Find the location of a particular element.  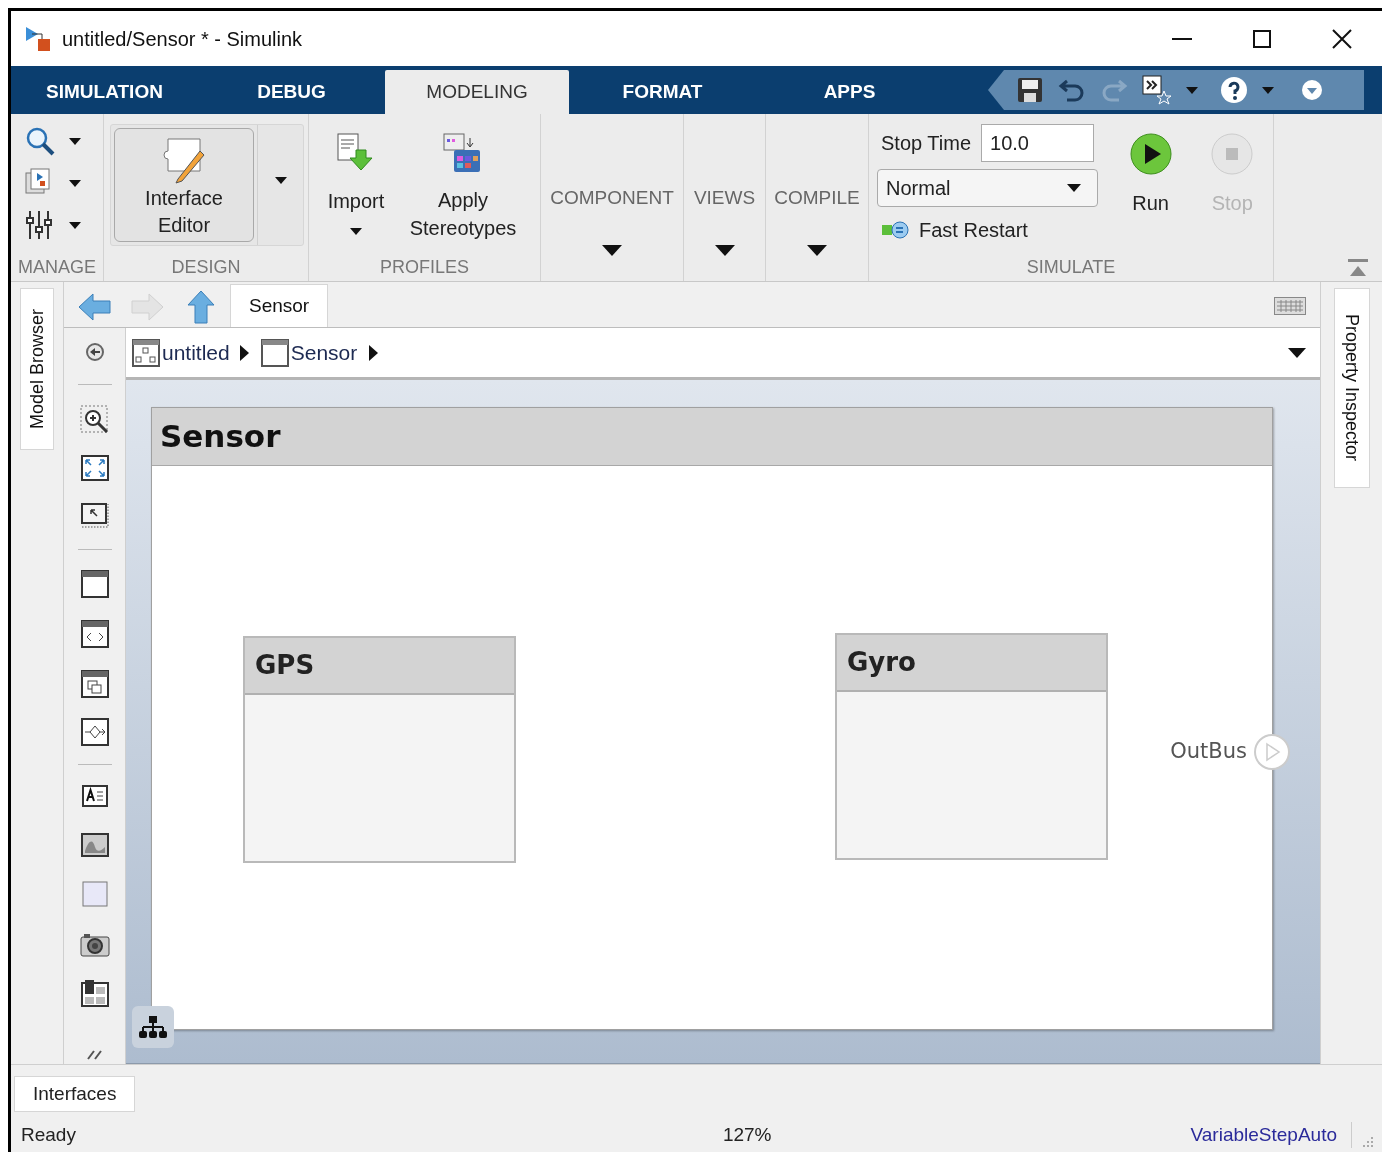

status-text: Ready is located at coordinates (48, 1134).